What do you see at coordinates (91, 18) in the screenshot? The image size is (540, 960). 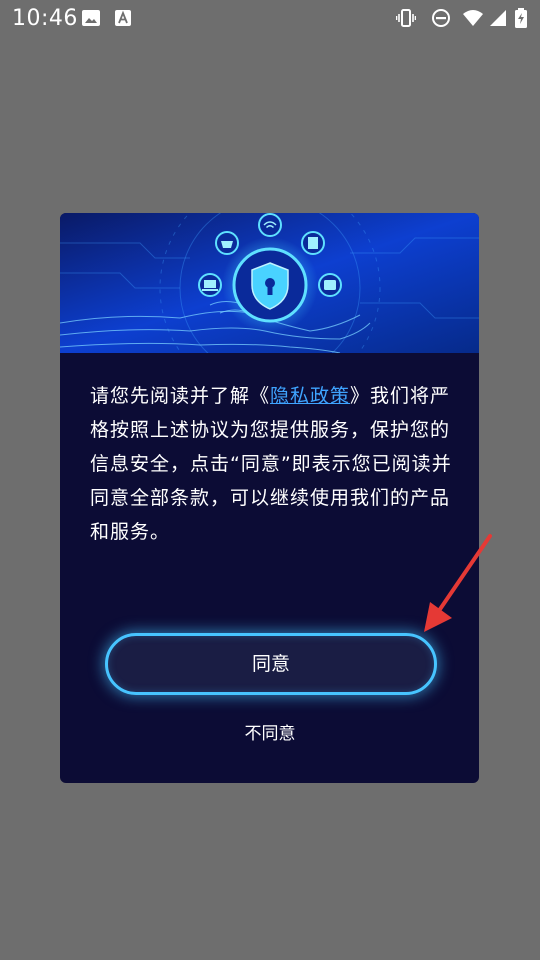 I see `image-icon` at bounding box center [91, 18].